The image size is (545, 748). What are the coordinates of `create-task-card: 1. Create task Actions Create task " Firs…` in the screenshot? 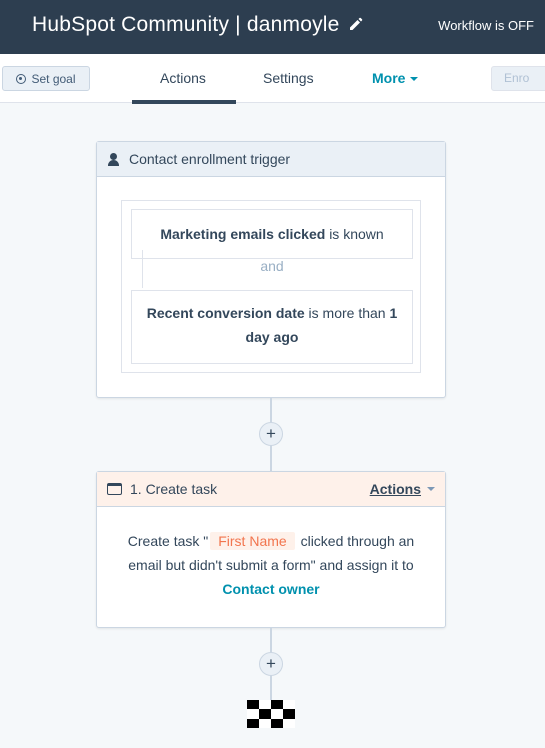 It's located at (271, 549).